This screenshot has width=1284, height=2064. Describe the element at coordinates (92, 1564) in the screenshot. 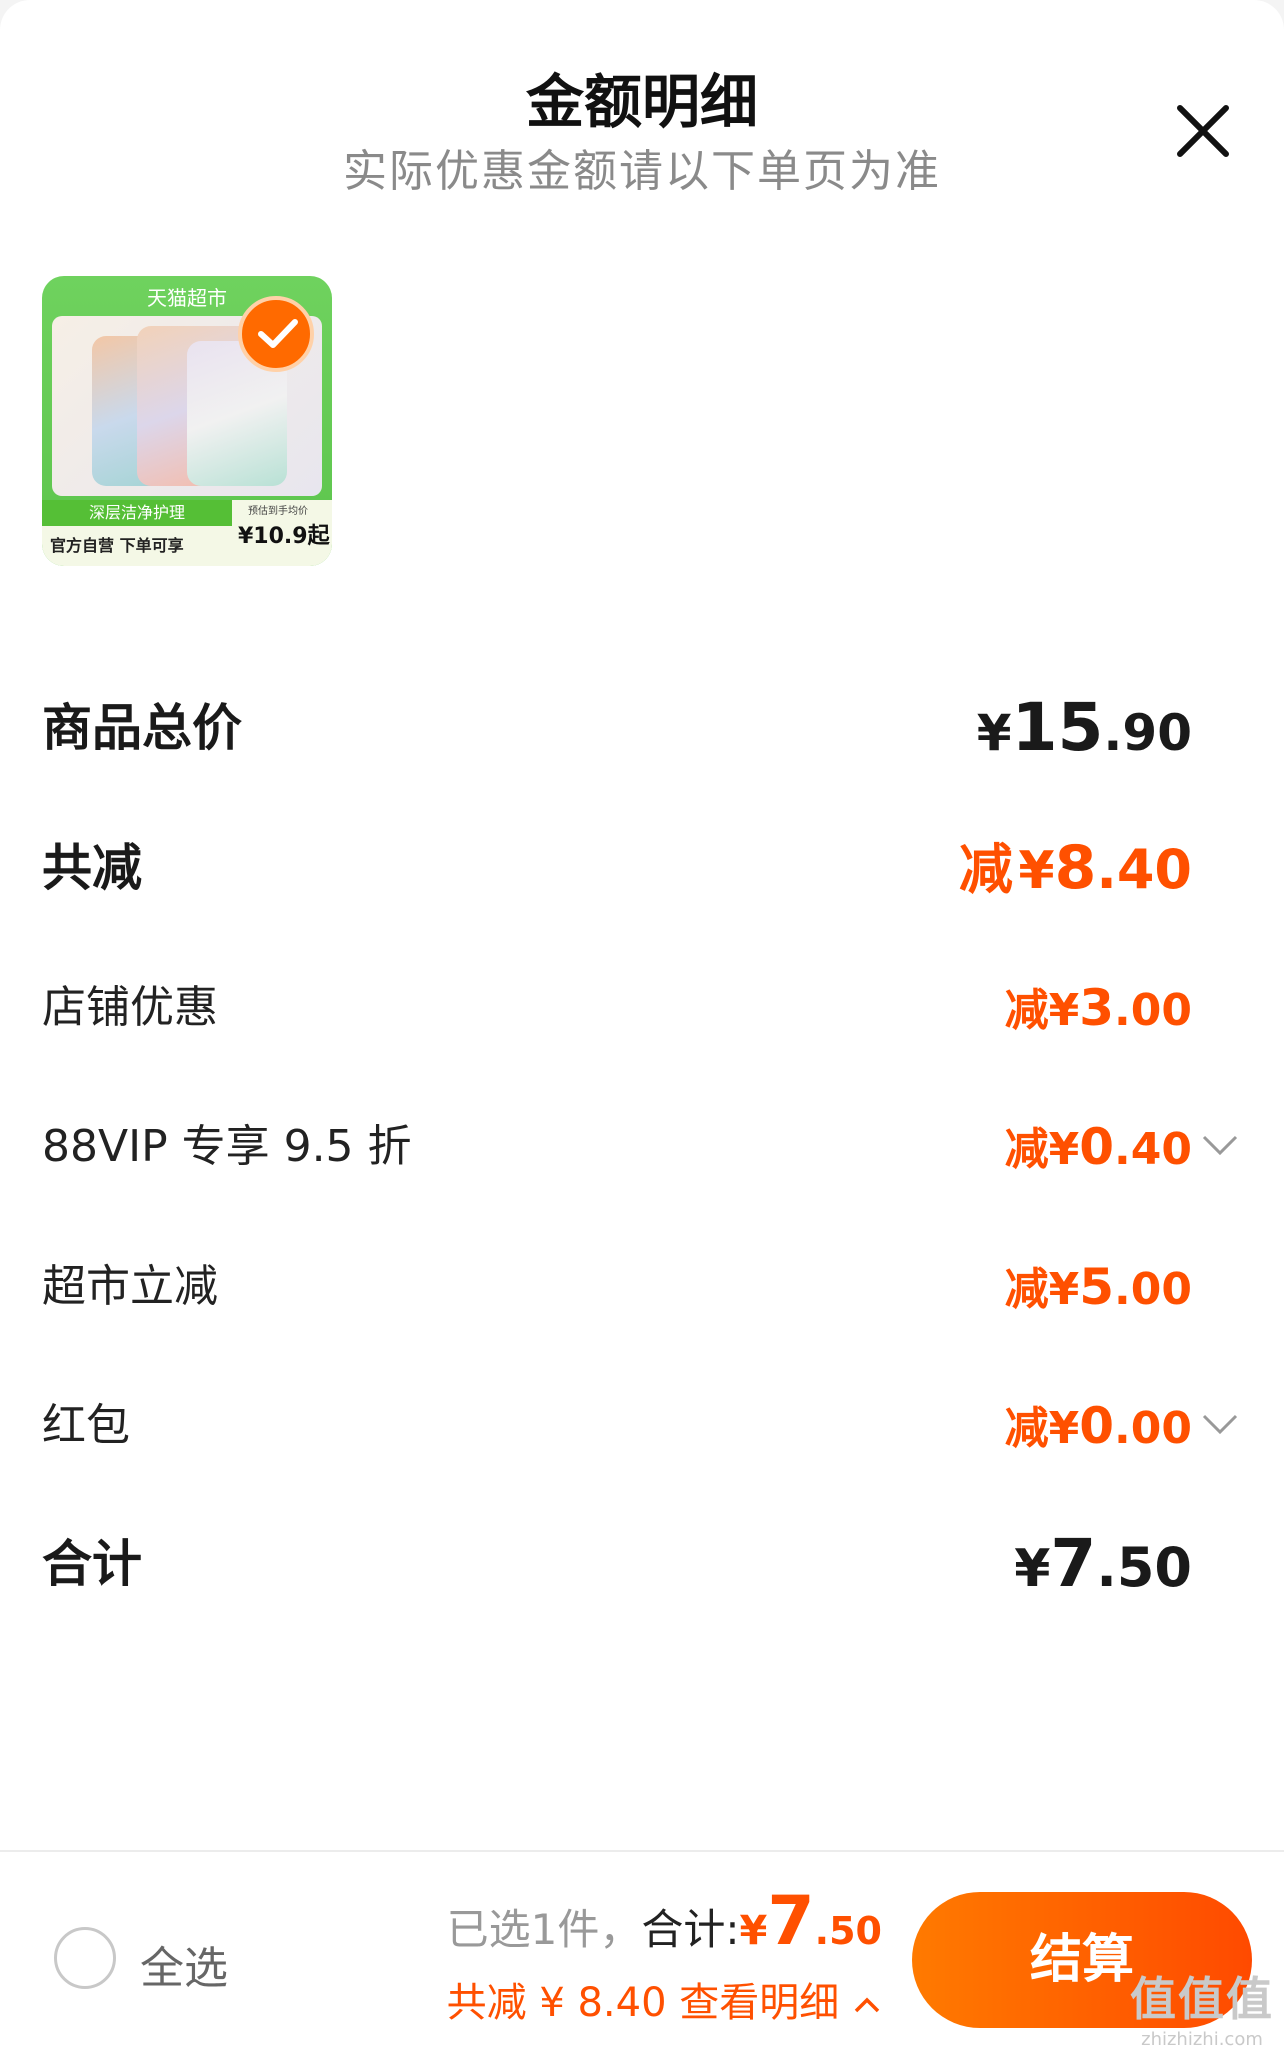

I see `row-label: 合计` at that location.